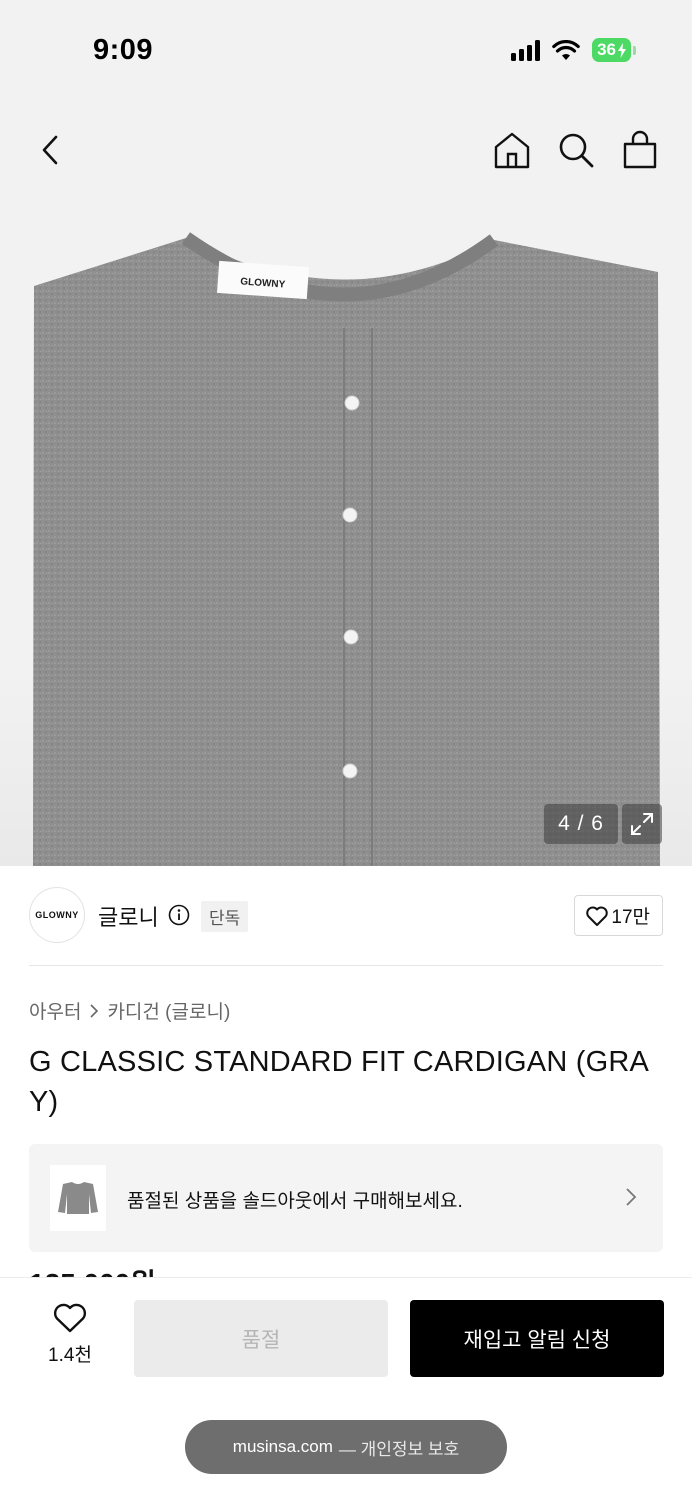 The image size is (692, 1500). Describe the element at coordinates (399, 1449) in the screenshot. I see `url-privacy-note: — 개인정보 보호` at that location.